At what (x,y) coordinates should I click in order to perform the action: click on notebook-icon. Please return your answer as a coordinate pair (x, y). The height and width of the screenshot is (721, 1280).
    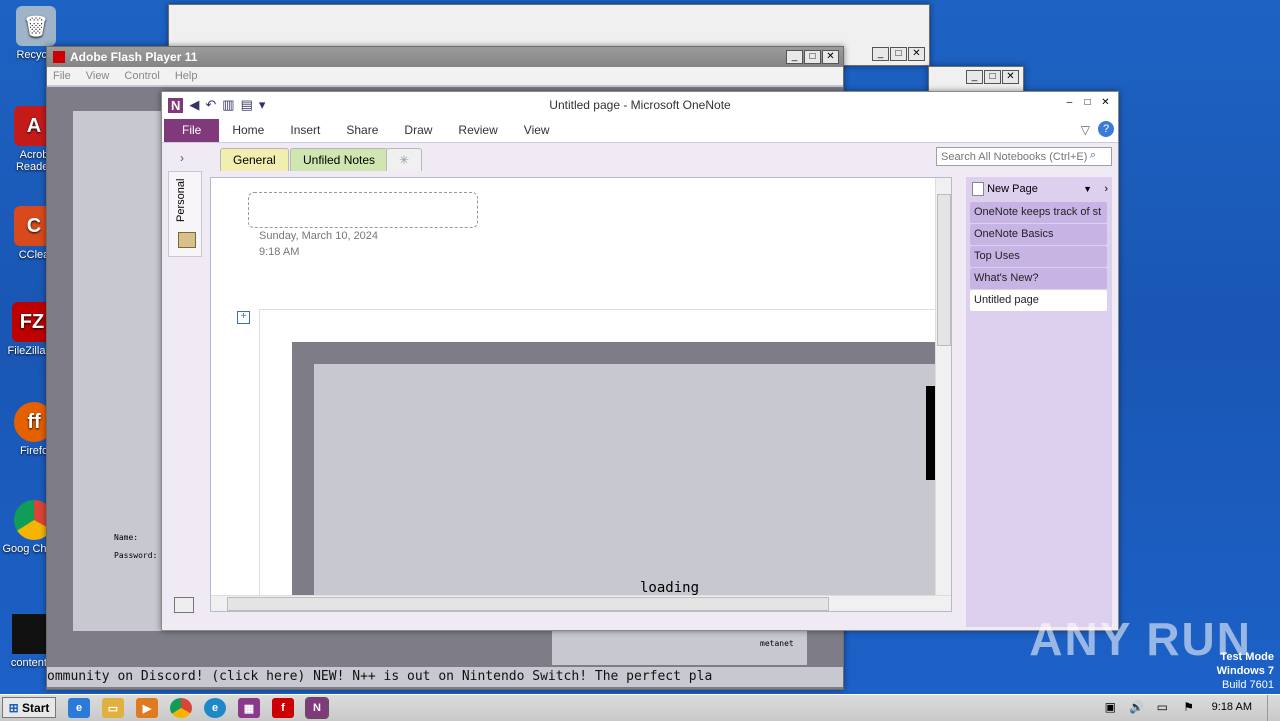
    Looking at the image, I should click on (187, 240).